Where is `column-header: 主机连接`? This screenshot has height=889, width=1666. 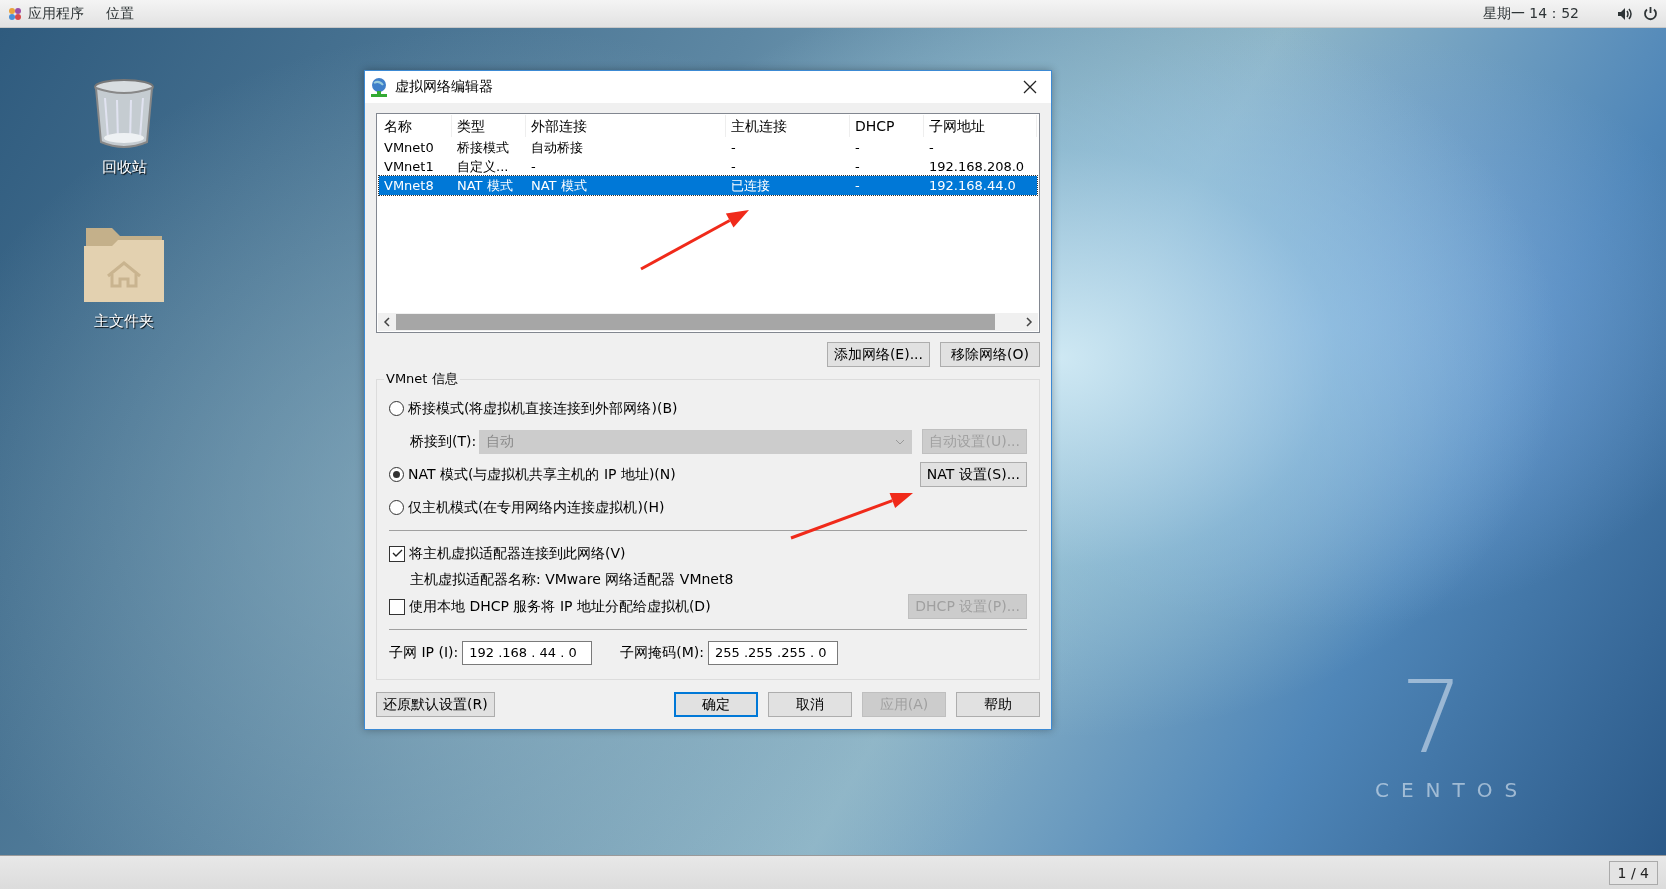
column-header: 主机连接 is located at coordinates (788, 126).